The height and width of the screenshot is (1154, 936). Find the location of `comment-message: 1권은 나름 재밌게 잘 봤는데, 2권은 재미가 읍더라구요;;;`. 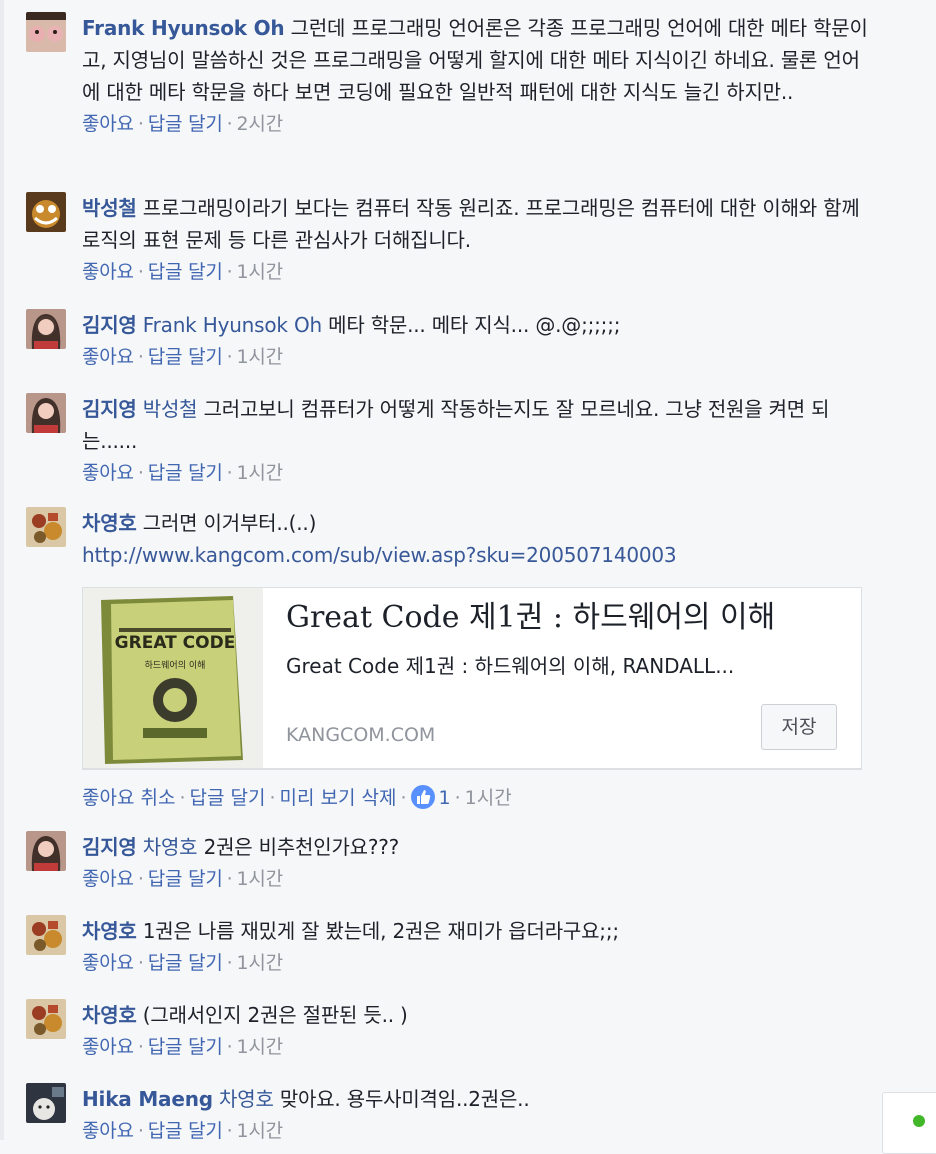

comment-message: 1권은 나름 재밌게 잘 봤는데, 2권은 재미가 읍더라구요;;; is located at coordinates (380, 931).